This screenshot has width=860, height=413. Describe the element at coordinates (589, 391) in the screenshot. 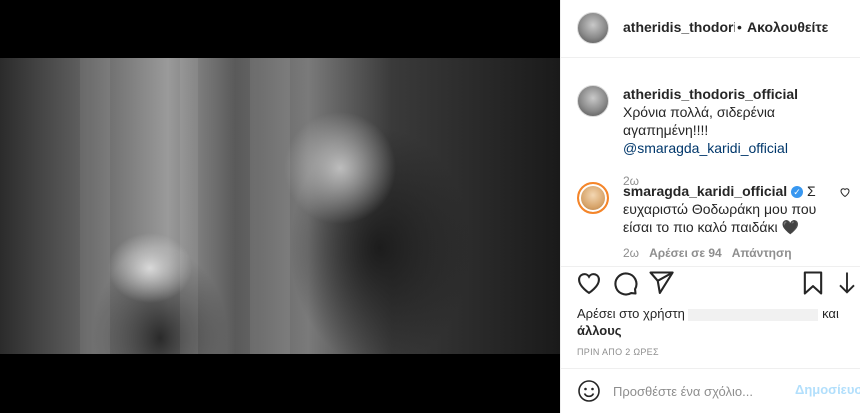

I see `emoji-icon` at that location.